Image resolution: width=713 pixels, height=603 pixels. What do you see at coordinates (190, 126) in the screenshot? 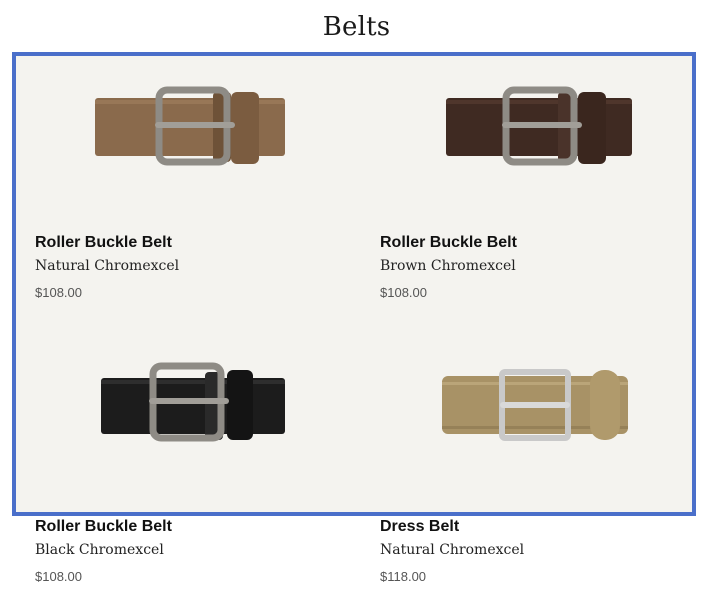
I see `belt-image-natural` at bounding box center [190, 126].